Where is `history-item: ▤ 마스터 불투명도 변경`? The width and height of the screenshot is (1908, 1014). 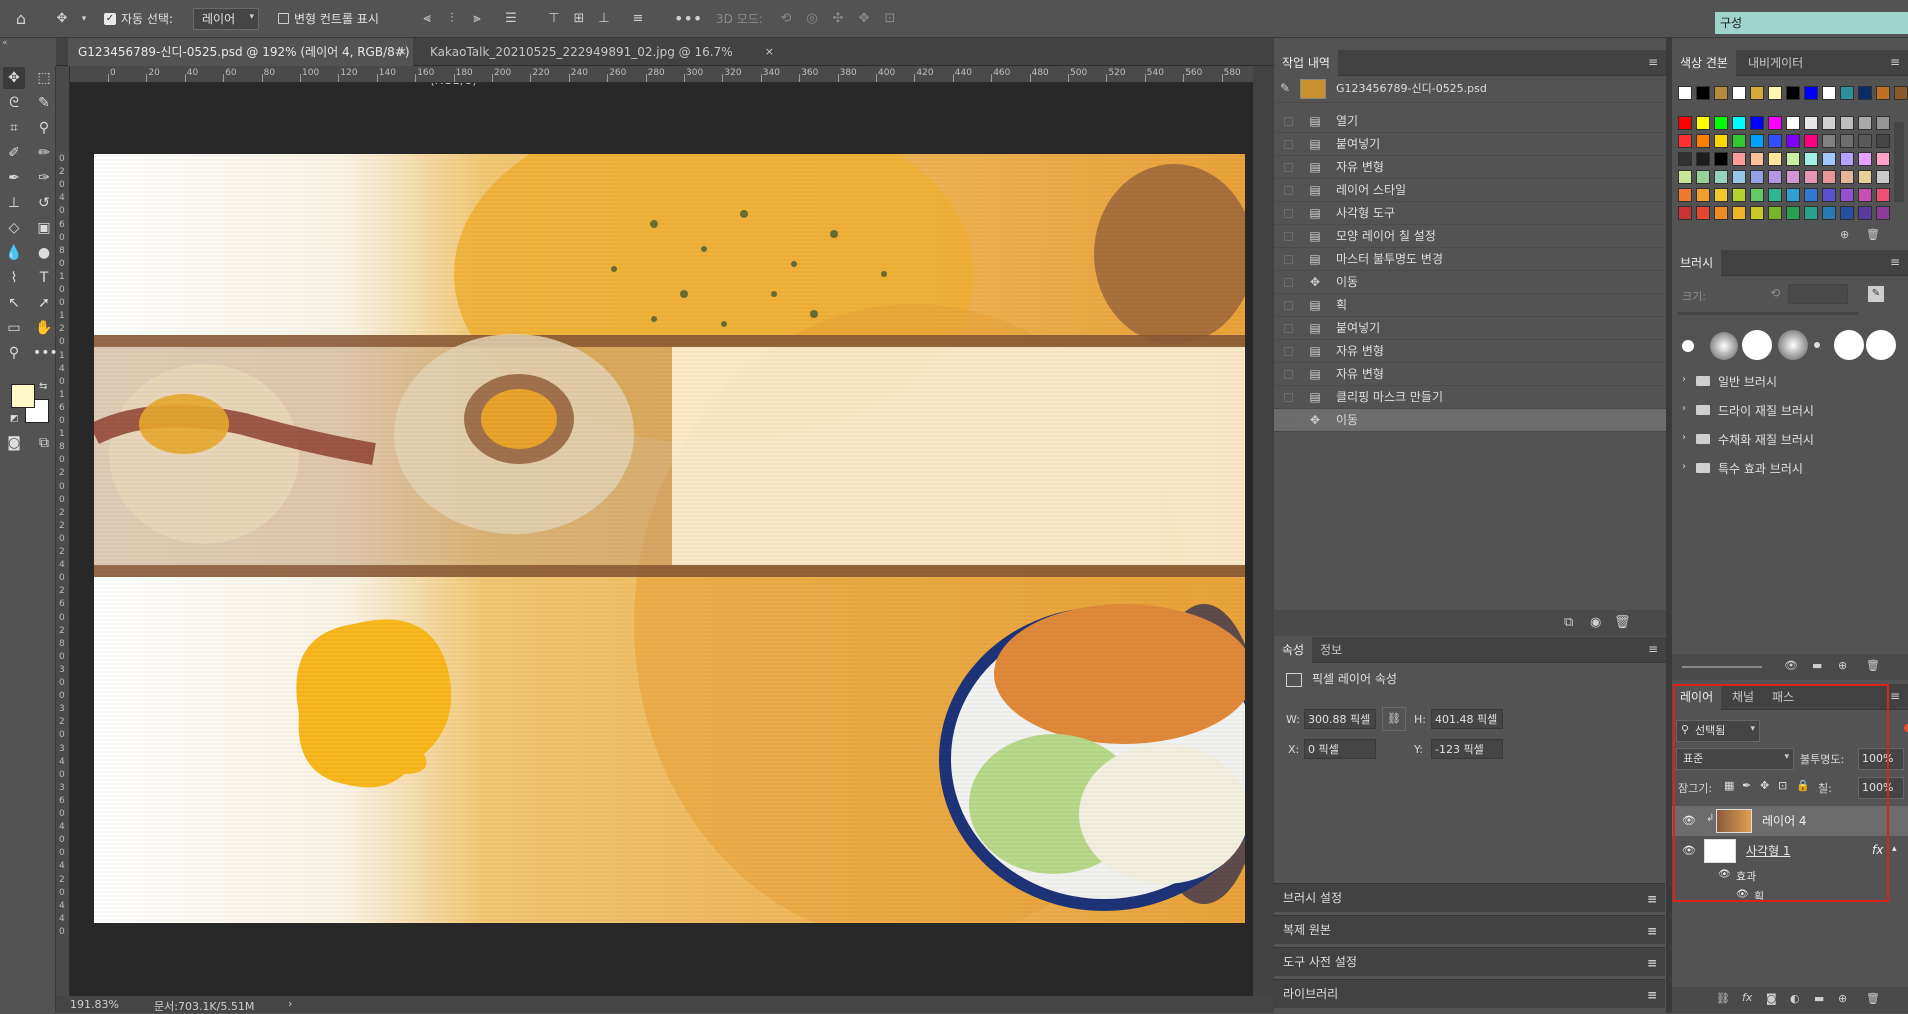
history-item: ▤ 마스터 불투명도 변경 is located at coordinates (1470, 259).